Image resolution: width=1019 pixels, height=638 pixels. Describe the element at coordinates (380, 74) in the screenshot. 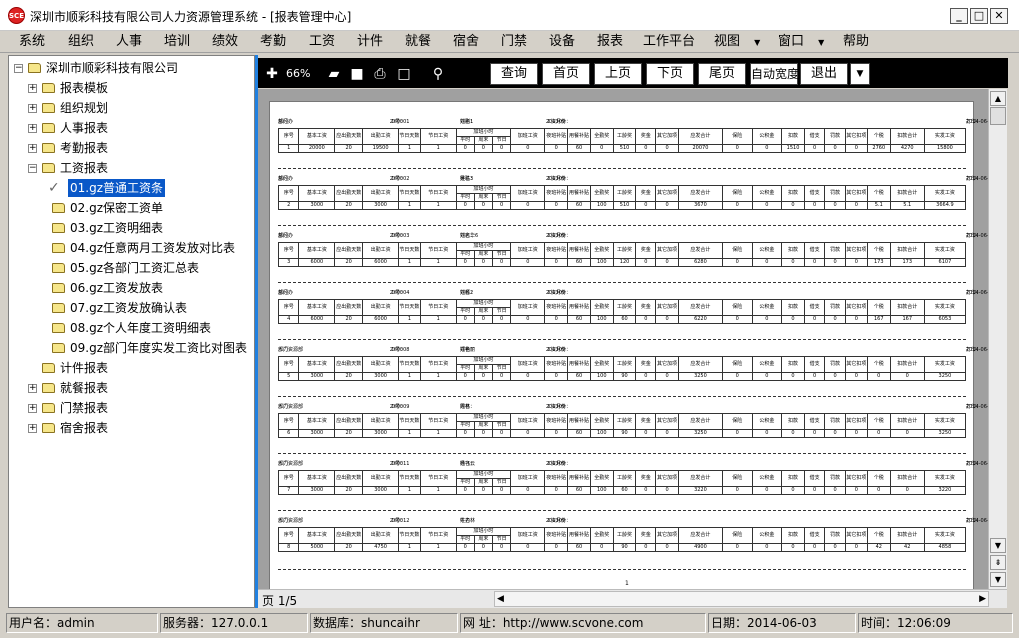

I see `print-icon: ⎙` at that location.